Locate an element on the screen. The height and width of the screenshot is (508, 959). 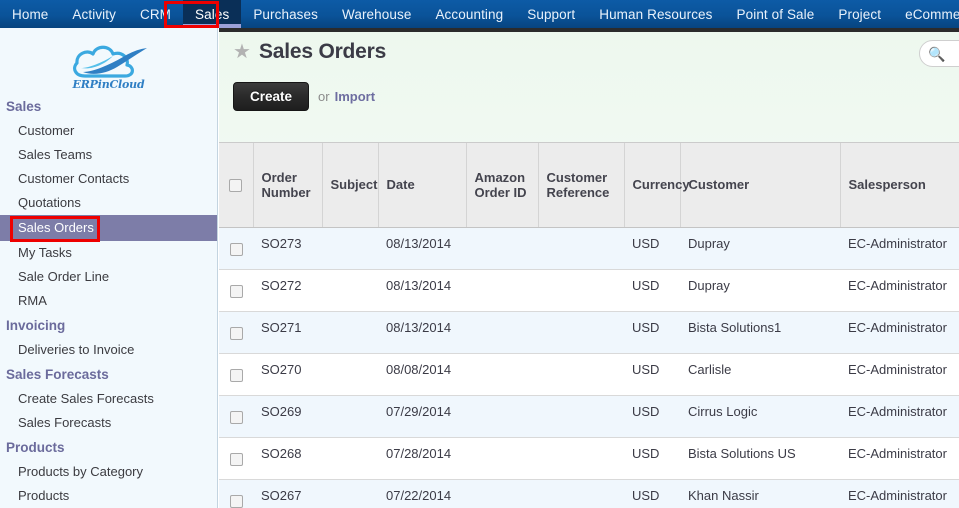
search-input: 🔍 is located at coordinates (939, 53).